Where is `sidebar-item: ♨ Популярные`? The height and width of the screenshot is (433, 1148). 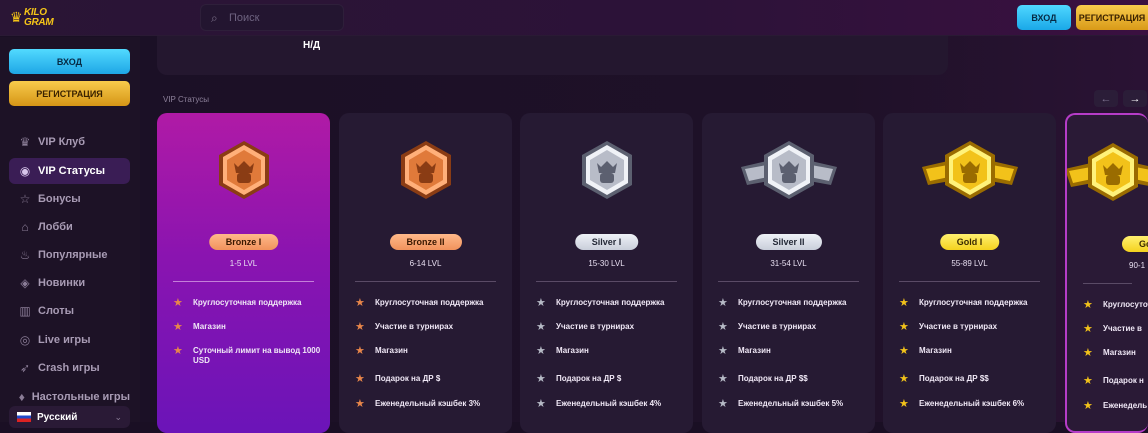
sidebar-item: ♨ Популярные is located at coordinates (69, 255).